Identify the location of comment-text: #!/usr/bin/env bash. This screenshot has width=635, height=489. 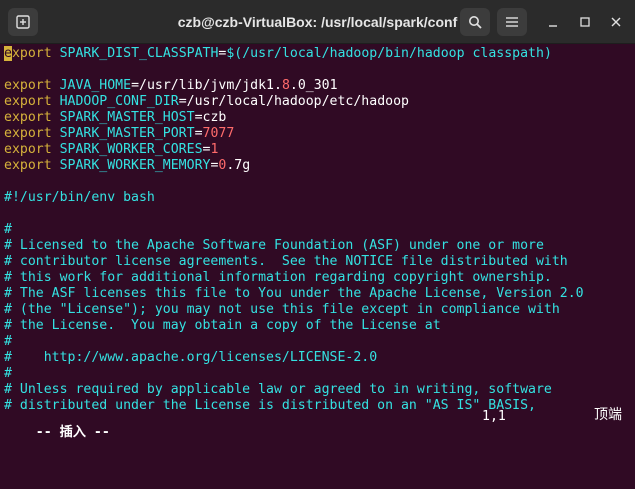
(79, 197).